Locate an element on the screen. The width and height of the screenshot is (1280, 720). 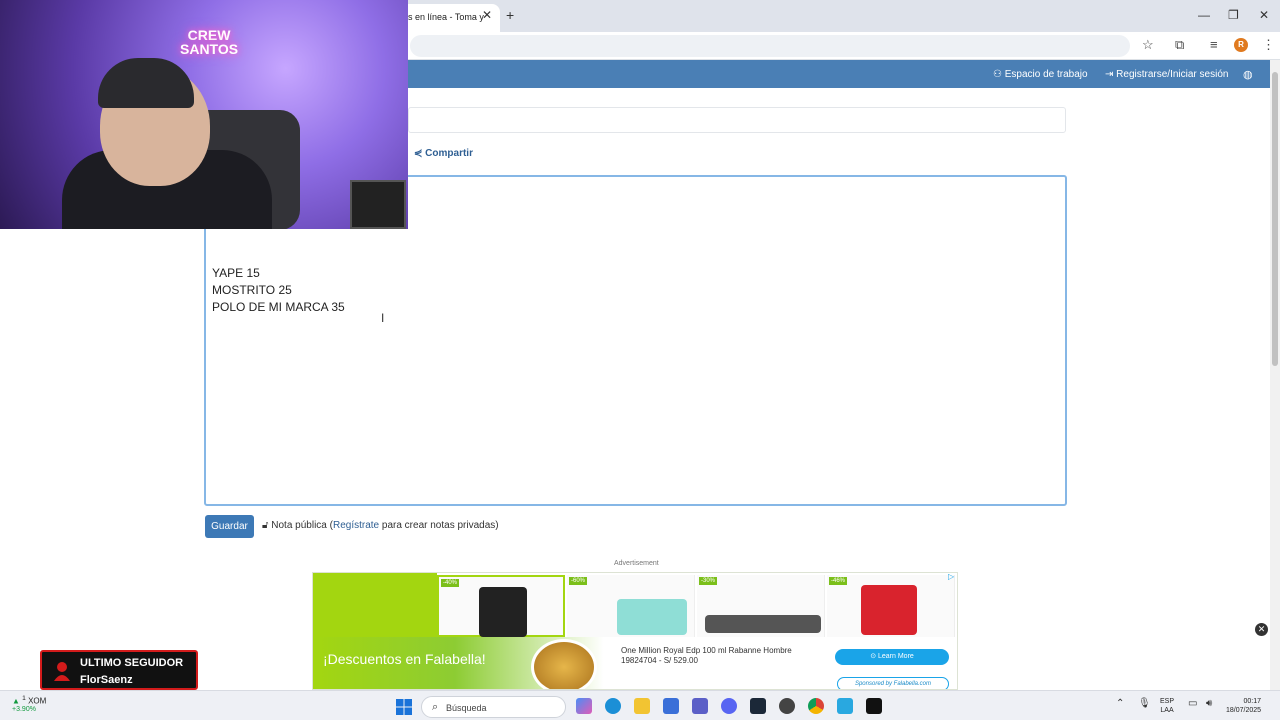
stock-change: +3.90% is located at coordinates (24, 709).